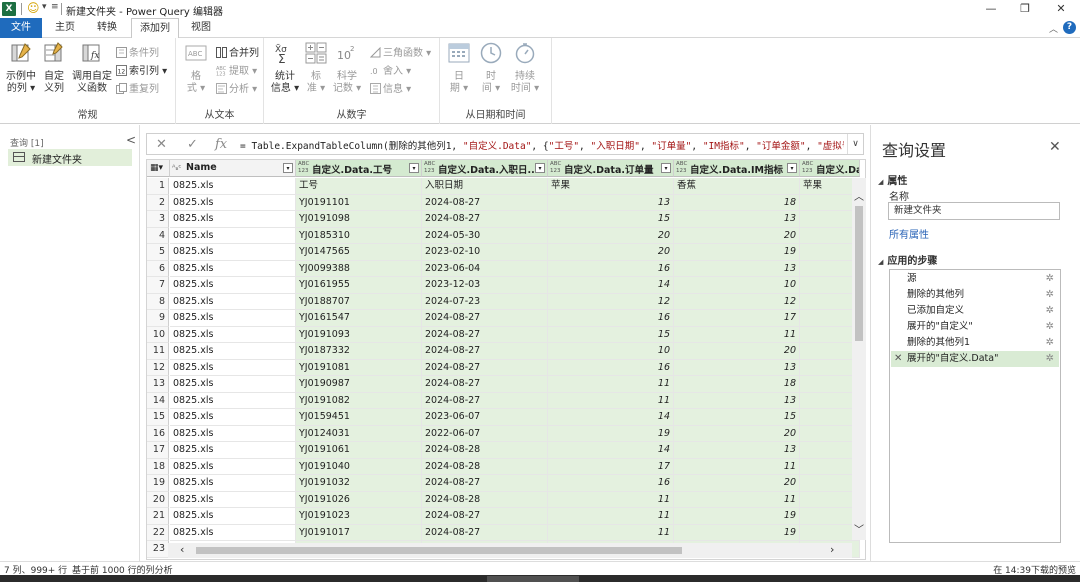 The width and height of the screenshot is (1080, 582). Describe the element at coordinates (525, 68) in the screenshot. I see `duration-button: 持续 时间 ▾` at that location.